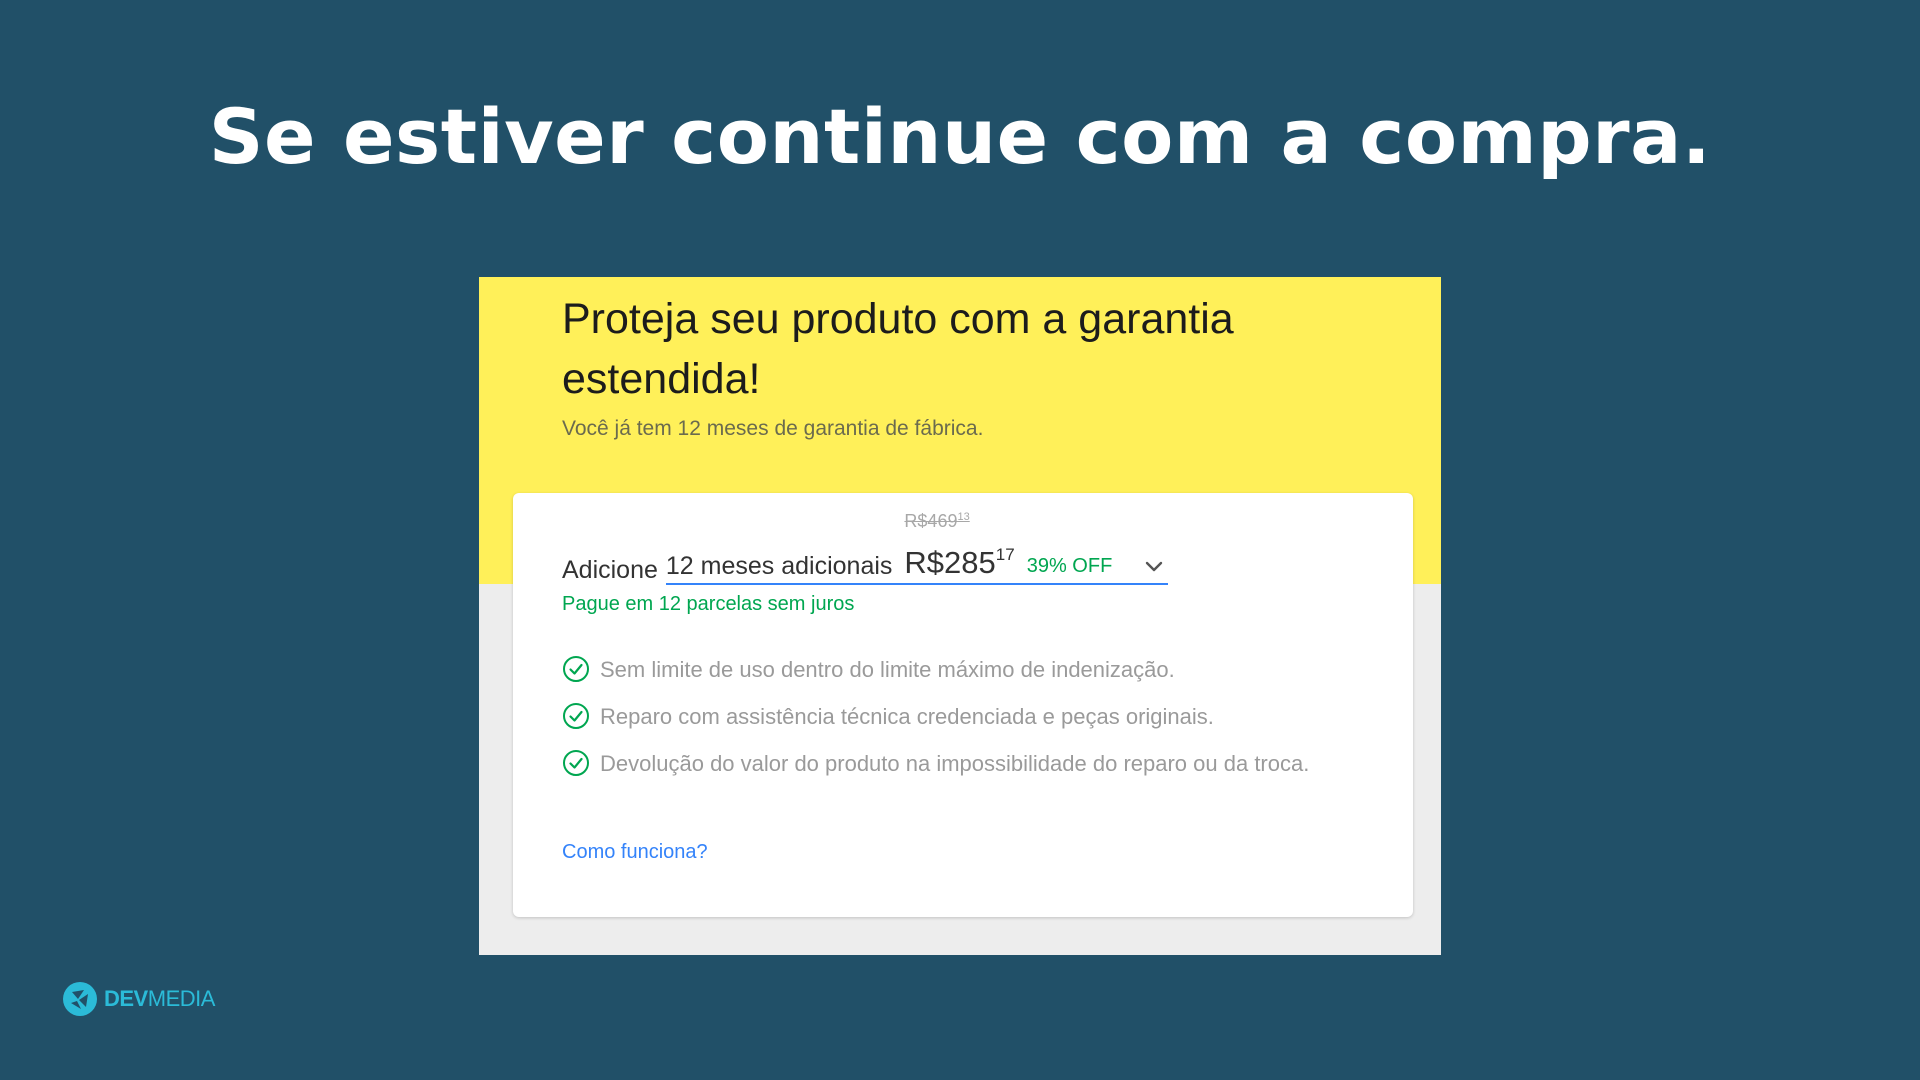 The image size is (1920, 1080). I want to click on devmedia-logo: DEVMEDIA, so click(138, 999).